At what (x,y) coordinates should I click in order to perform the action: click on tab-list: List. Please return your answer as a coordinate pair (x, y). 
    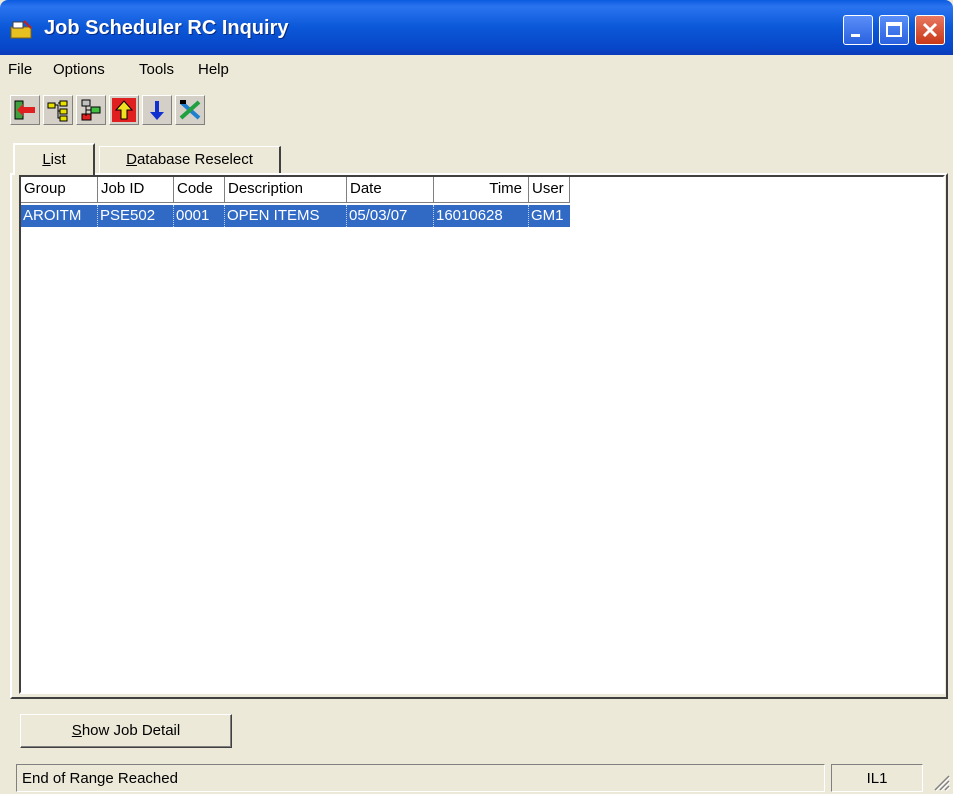
    Looking at the image, I should click on (54, 159).